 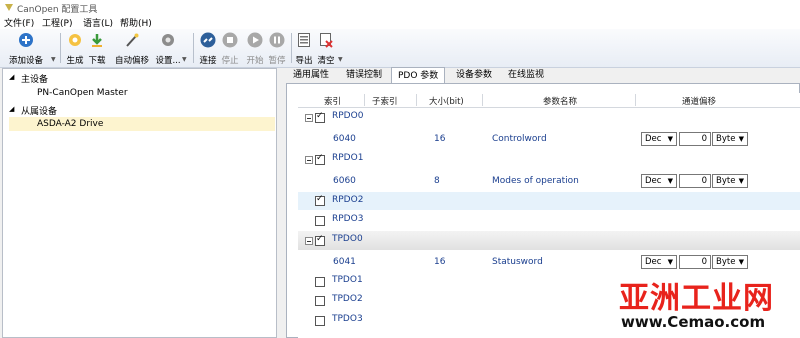 What do you see at coordinates (446, 101) in the screenshot?
I see `col-size: 大小(bit)` at bounding box center [446, 101].